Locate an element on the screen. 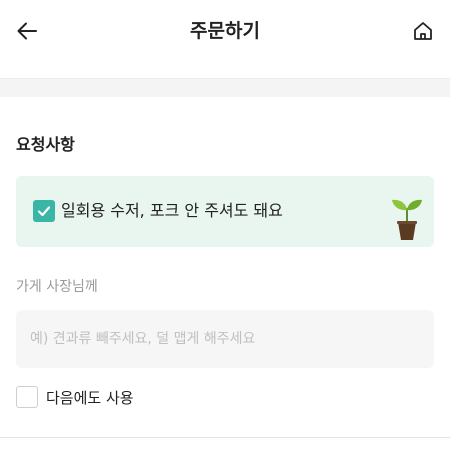 The height and width of the screenshot is (450, 450). eco-checkbox is located at coordinates (44, 211).